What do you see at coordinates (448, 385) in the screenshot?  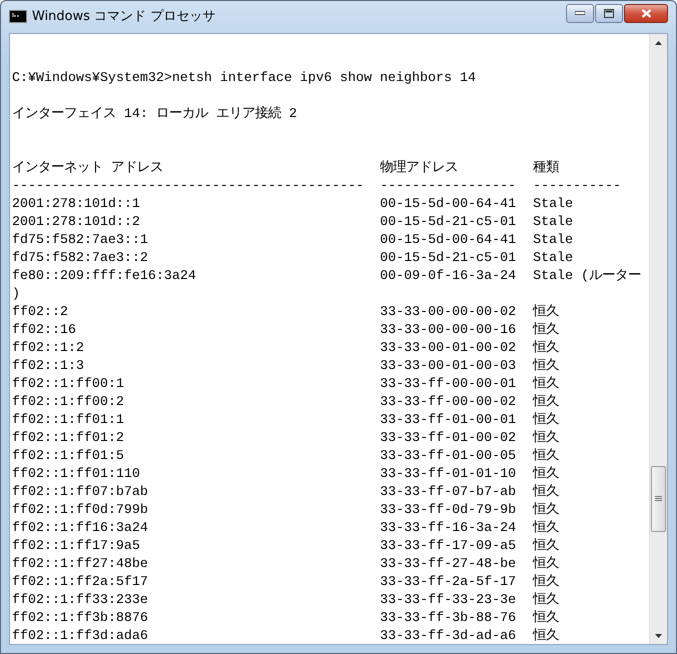 I see `mac-address: 33-33-ff-00-00-01` at bounding box center [448, 385].